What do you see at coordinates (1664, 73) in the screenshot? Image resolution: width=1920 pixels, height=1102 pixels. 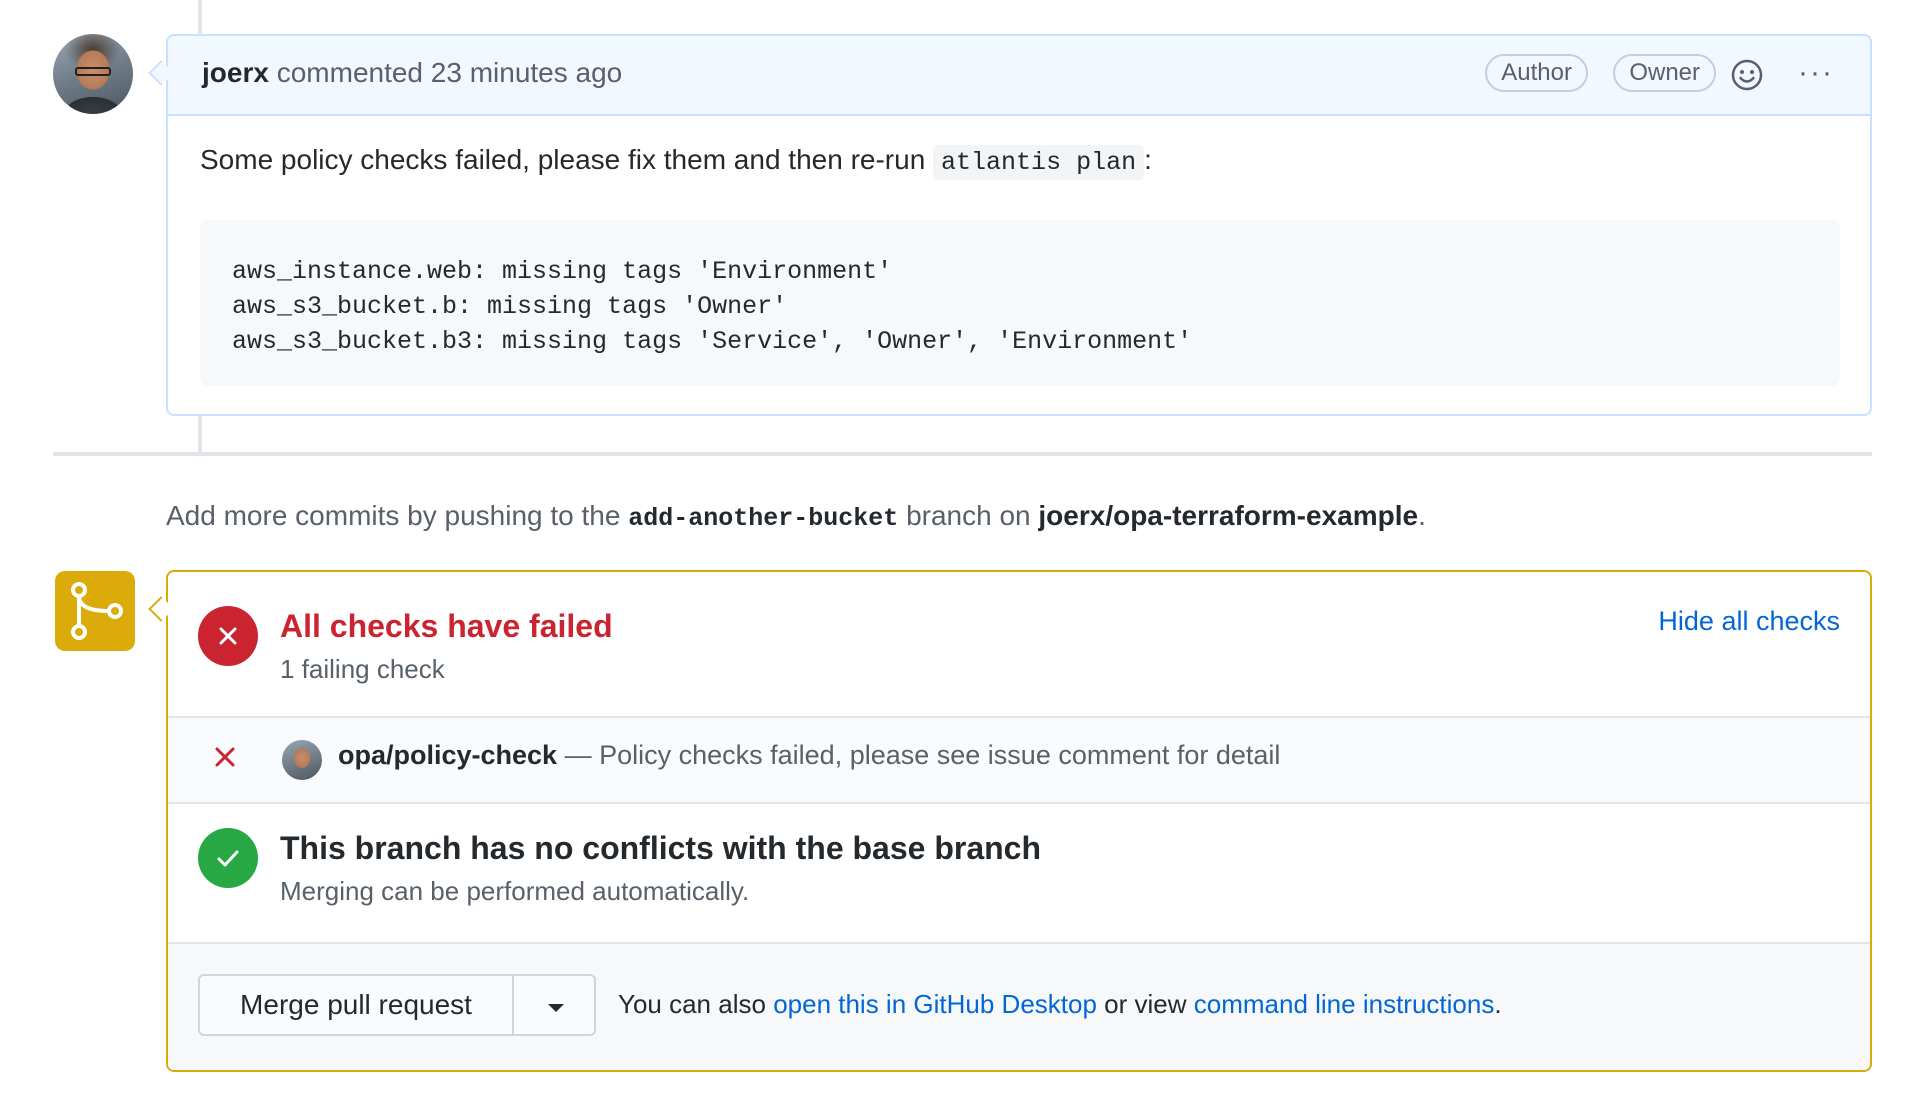 I see `owner-badge: Owner` at bounding box center [1664, 73].